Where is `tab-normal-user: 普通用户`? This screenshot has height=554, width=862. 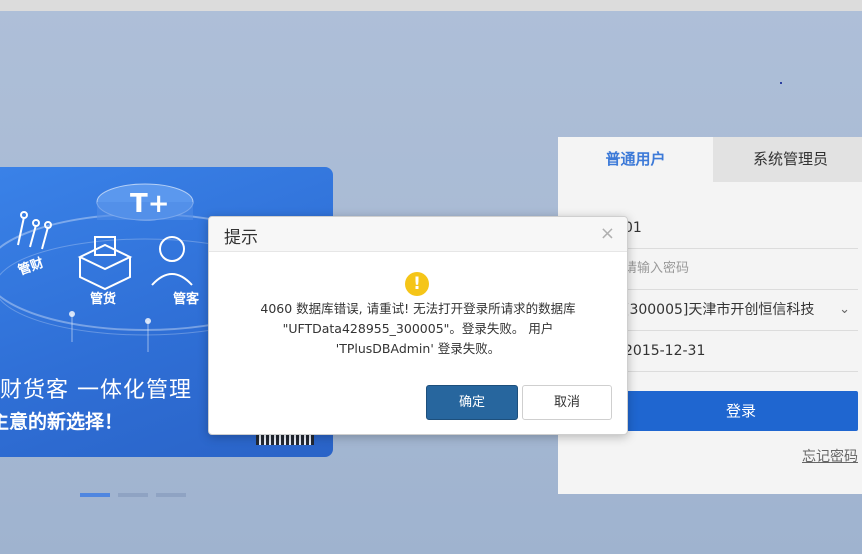
tab-normal-user: 普通用户 is located at coordinates (635, 159).